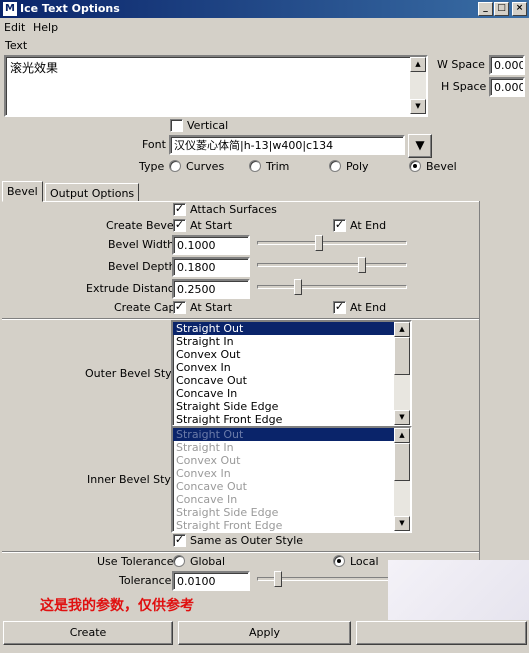 The image size is (529, 653). I want to click on font-label: Font, so click(154, 144).